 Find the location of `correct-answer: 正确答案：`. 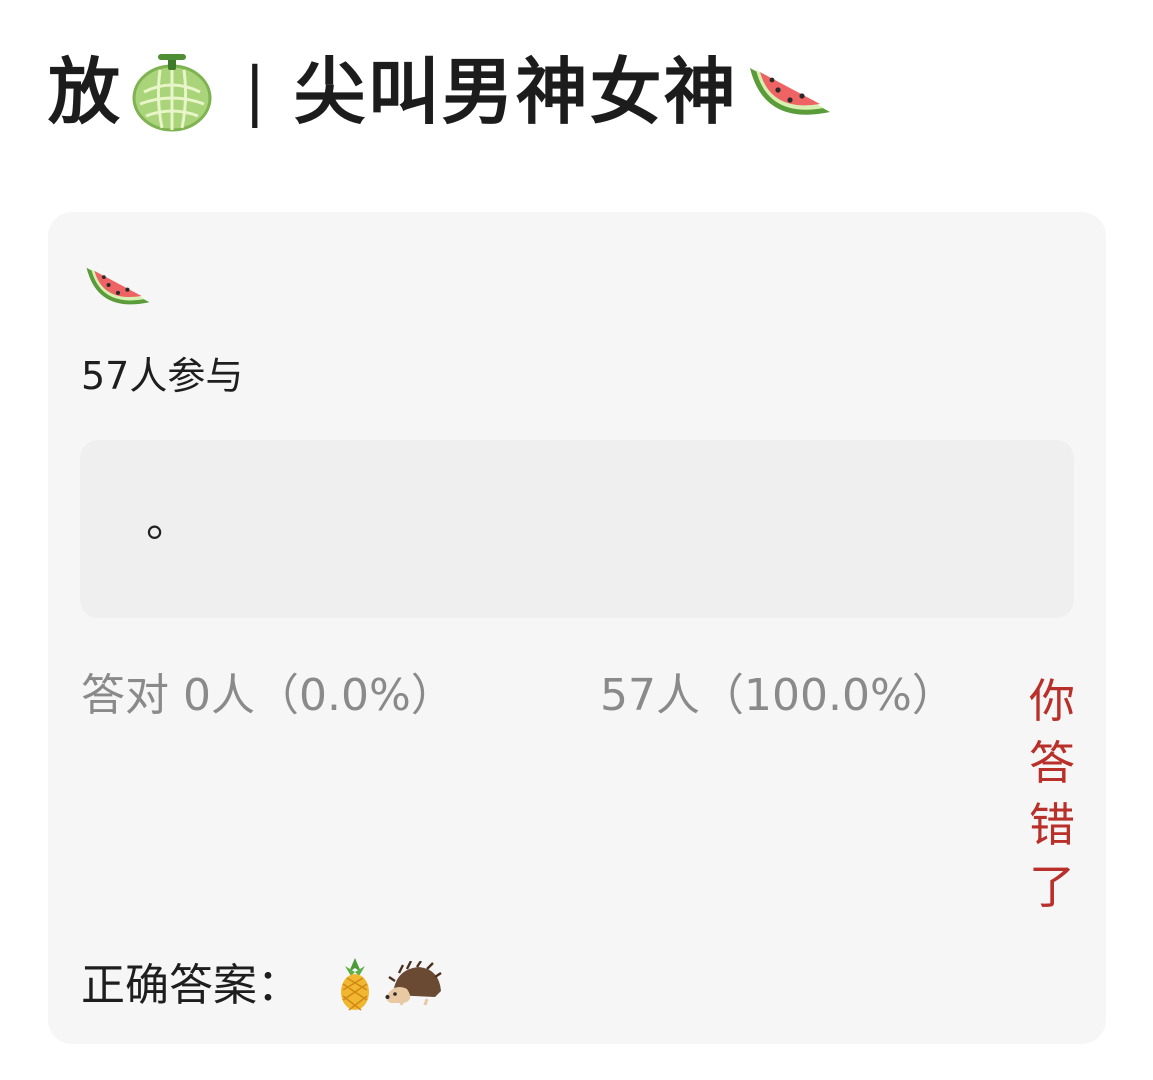

correct-answer: 正确答案： is located at coordinates (262, 986).